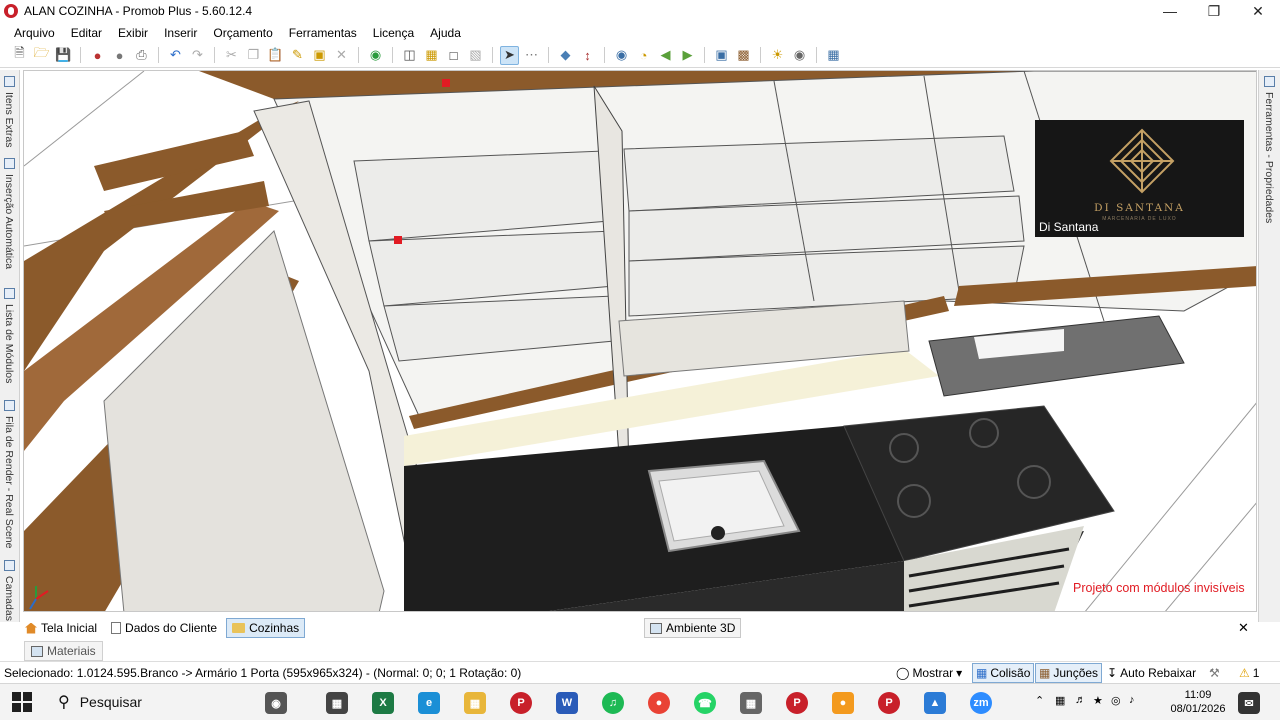  What do you see at coordinates (751, 703) in the screenshot?
I see `calculator-icon: ▦` at bounding box center [751, 703].